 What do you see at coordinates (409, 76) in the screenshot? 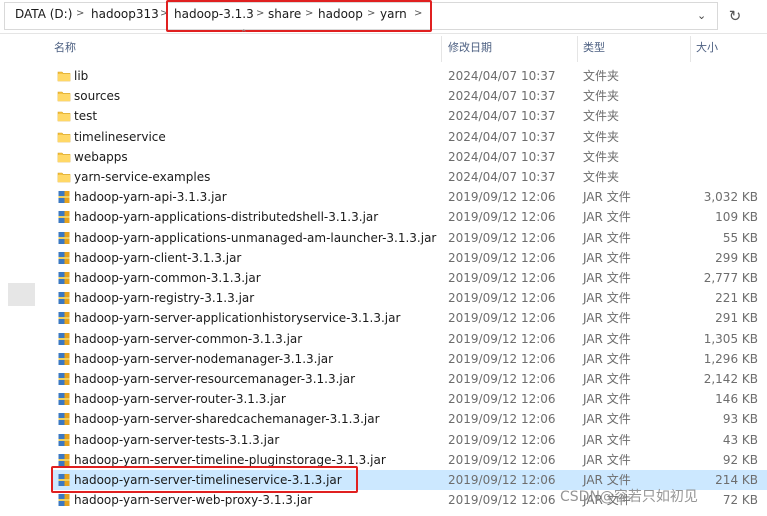
I see `folder-row: lib 2024/04/07 10:37 文件夹` at bounding box center [409, 76].